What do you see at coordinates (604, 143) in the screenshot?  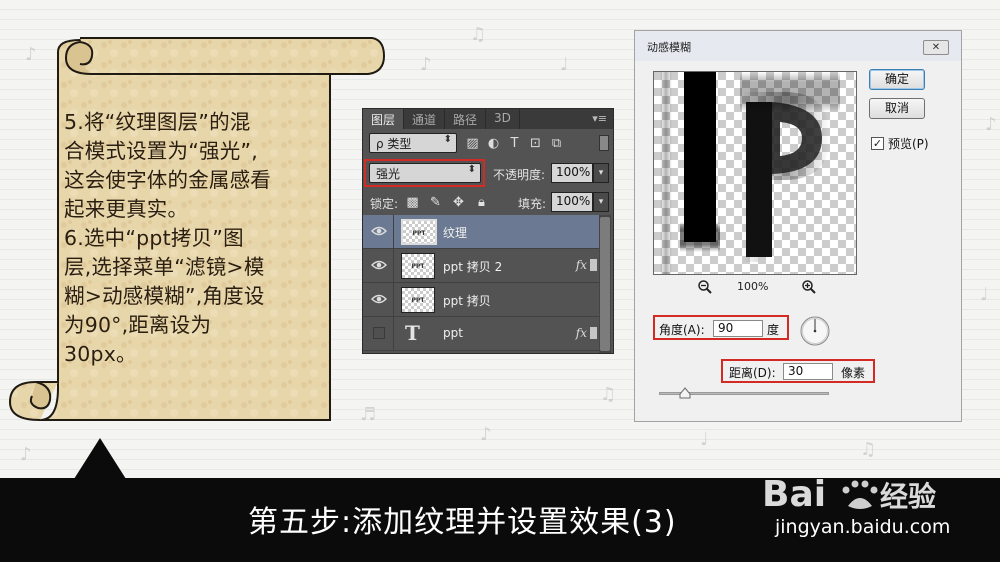 I see `filter-toggle-switch` at bounding box center [604, 143].